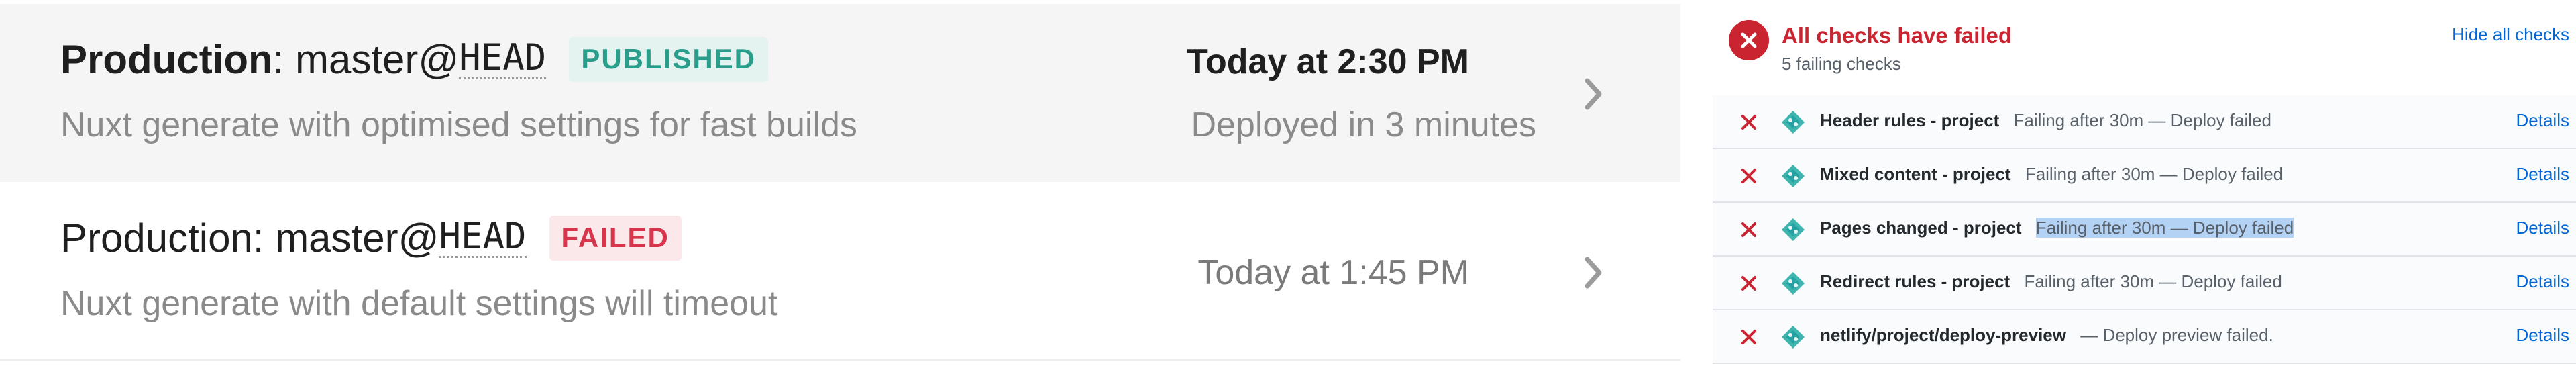 The image size is (2576, 370). What do you see at coordinates (1897, 35) in the screenshot?
I see `checks-title: All checks have failed` at bounding box center [1897, 35].